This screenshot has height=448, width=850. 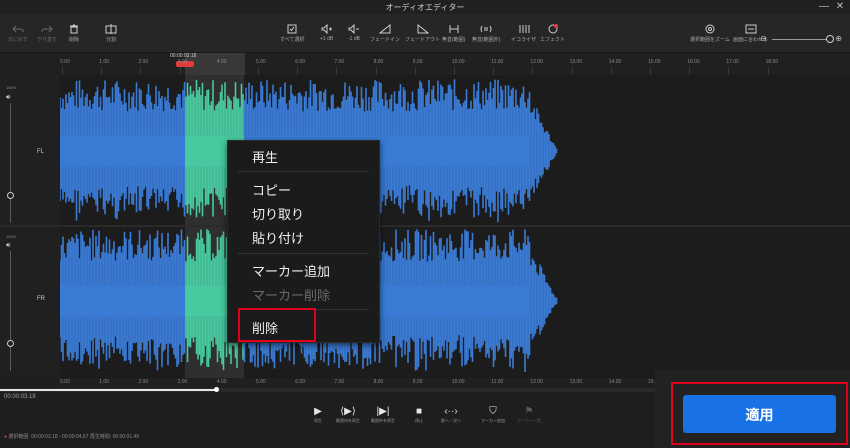 What do you see at coordinates (385, 29) in the screenshot?
I see `fade-in-icon` at bounding box center [385, 29].